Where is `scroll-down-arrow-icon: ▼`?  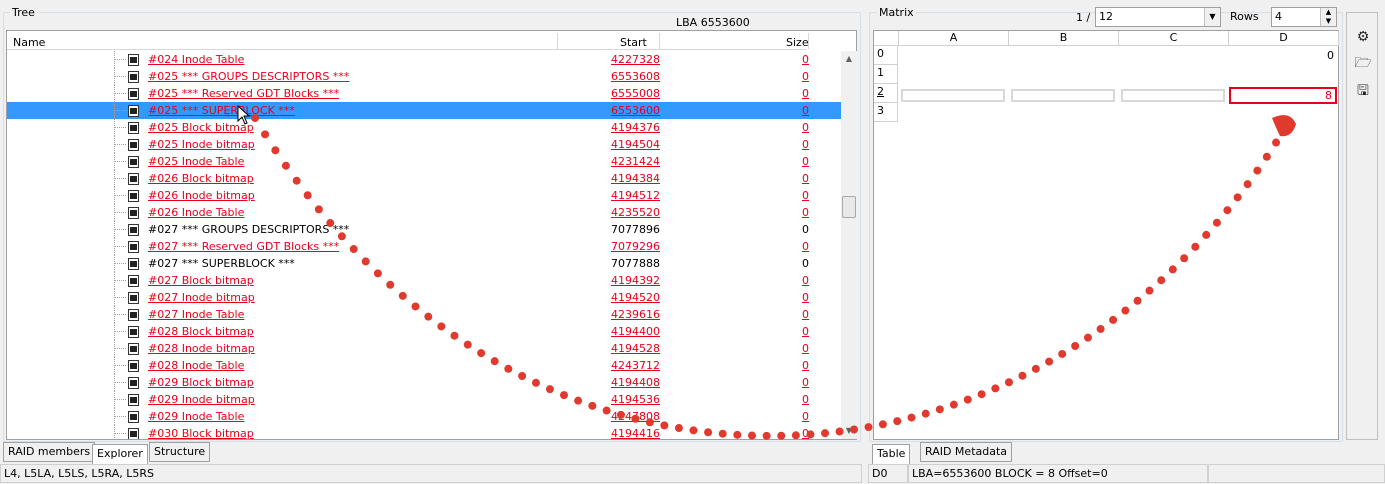
scroll-down-arrow-icon: ▼ is located at coordinates (849, 431).